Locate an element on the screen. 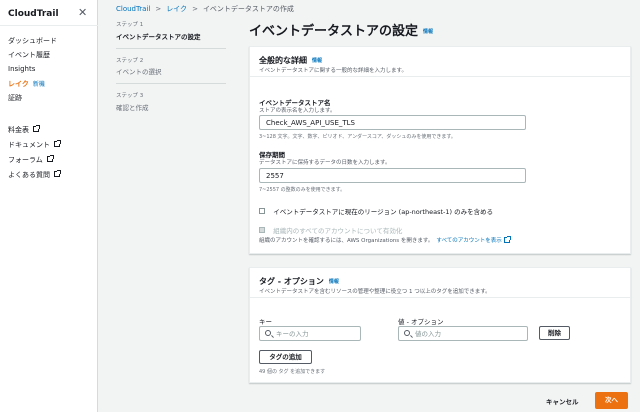  step-1-label: ステップ 1 is located at coordinates (130, 25).